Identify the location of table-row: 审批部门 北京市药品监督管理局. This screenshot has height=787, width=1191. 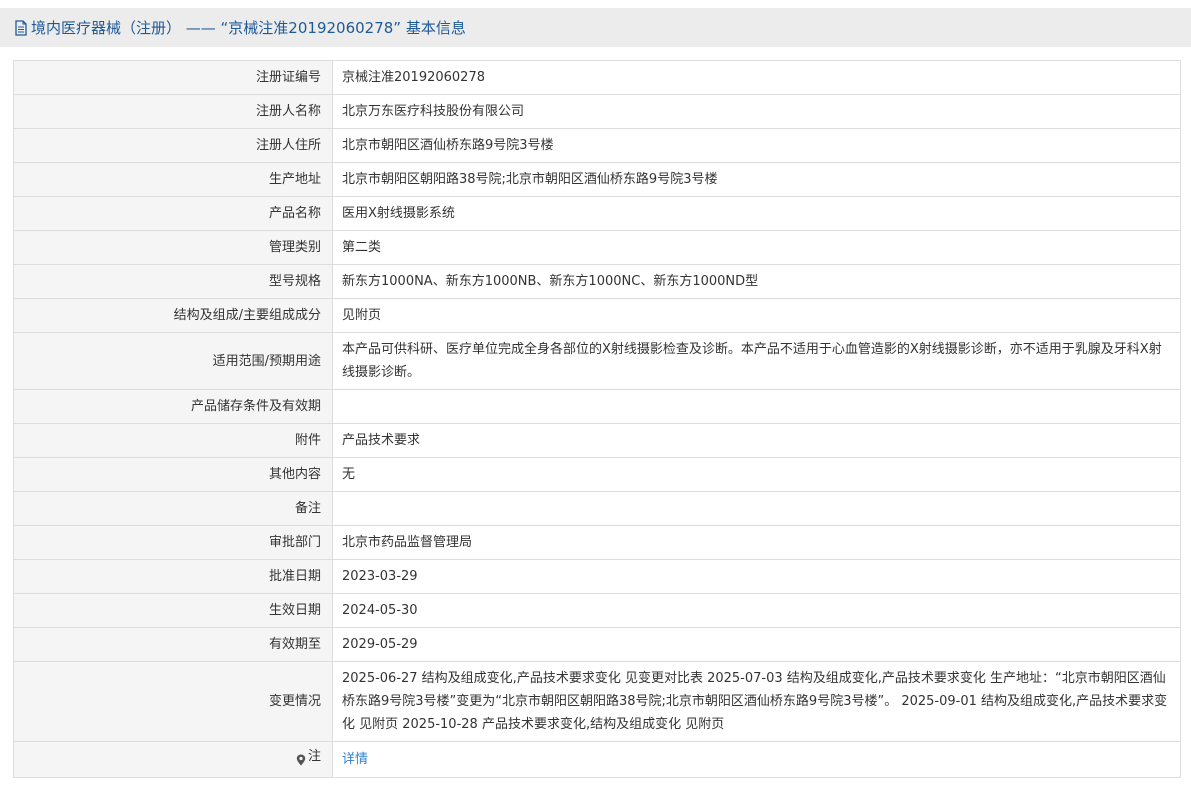
(597, 542).